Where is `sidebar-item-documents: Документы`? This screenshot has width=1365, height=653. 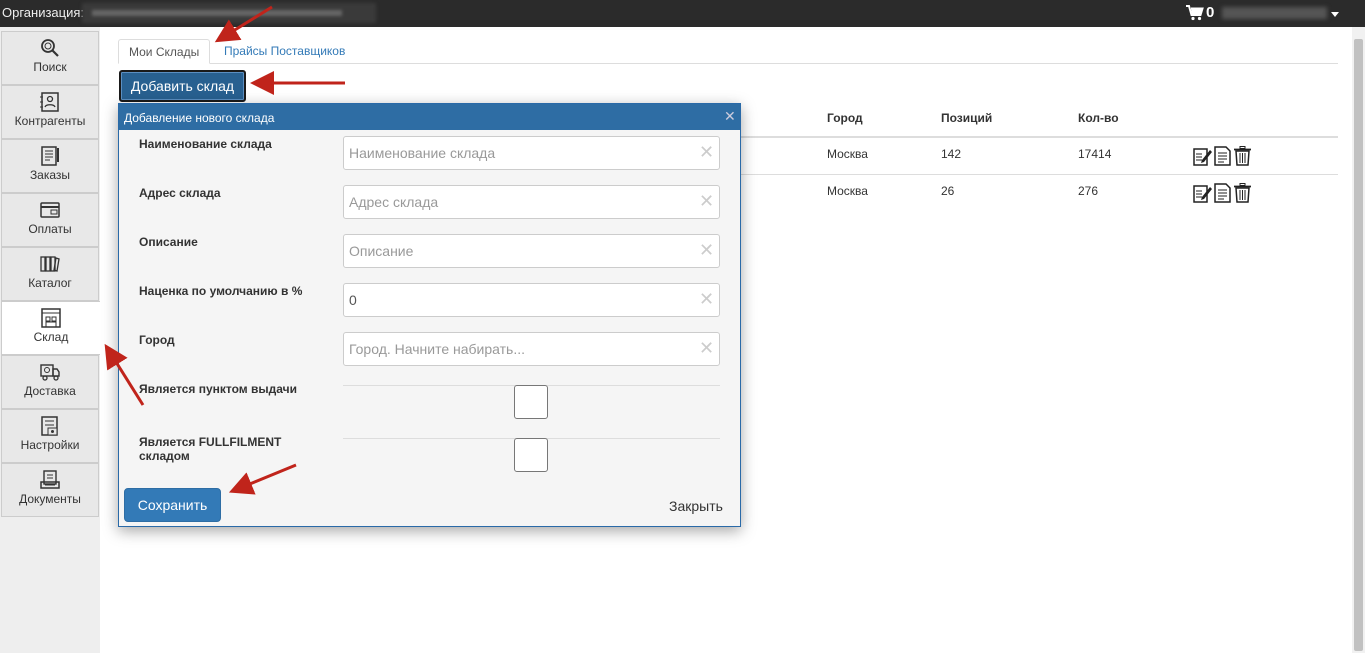
sidebar-item-documents: Документы is located at coordinates (50, 490).